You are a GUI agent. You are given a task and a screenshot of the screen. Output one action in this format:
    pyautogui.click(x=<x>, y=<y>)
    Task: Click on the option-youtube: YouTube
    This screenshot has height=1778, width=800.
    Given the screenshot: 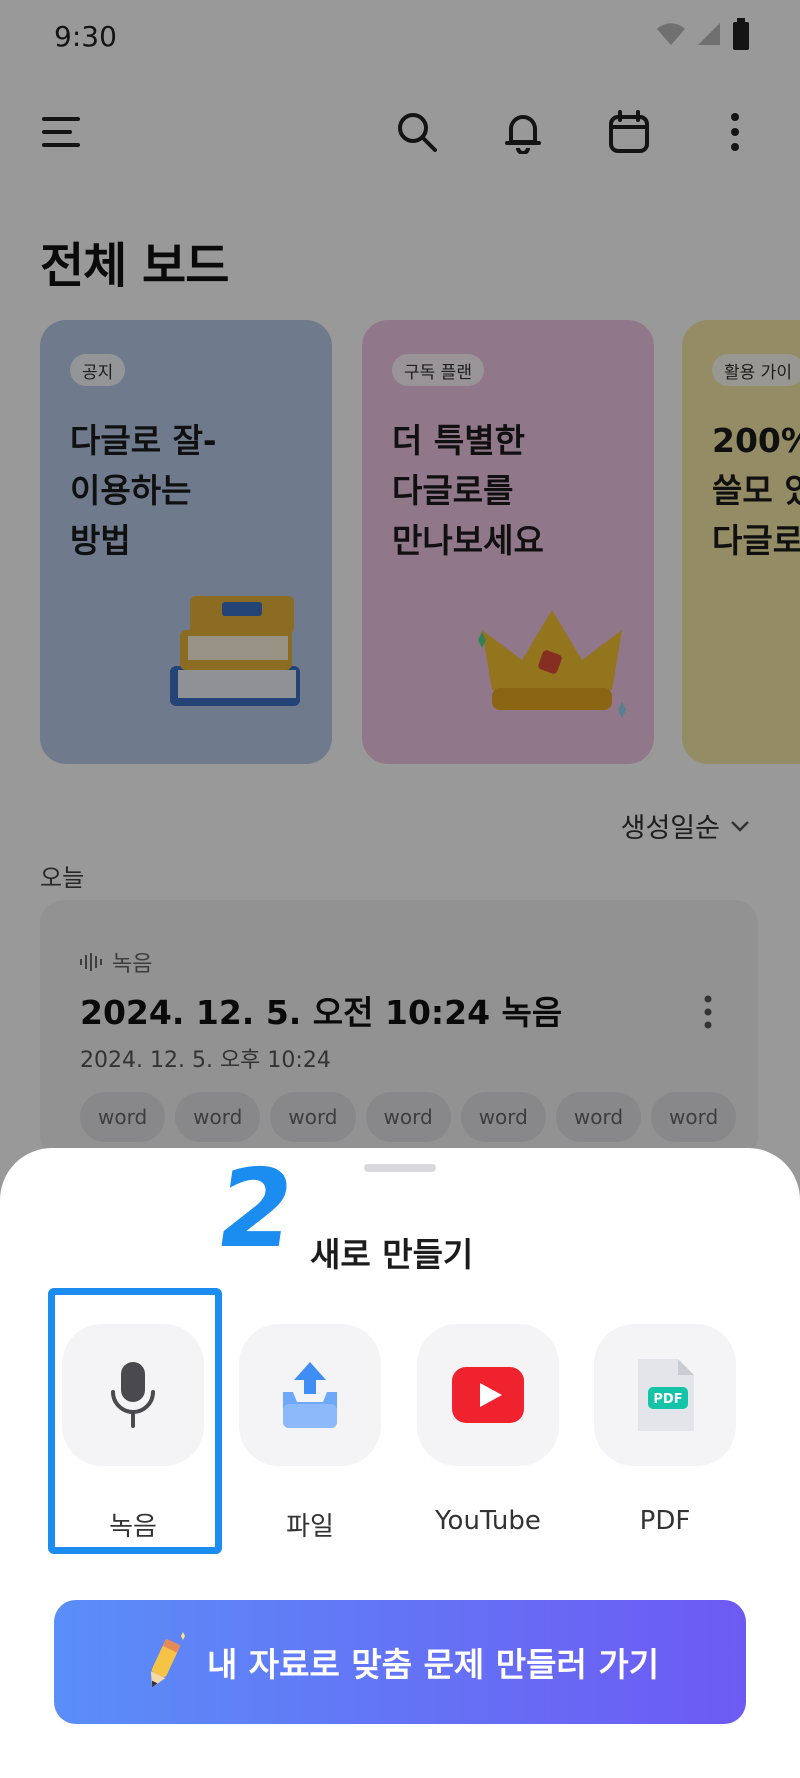 What is the action you would take?
    pyautogui.click(x=488, y=1430)
    